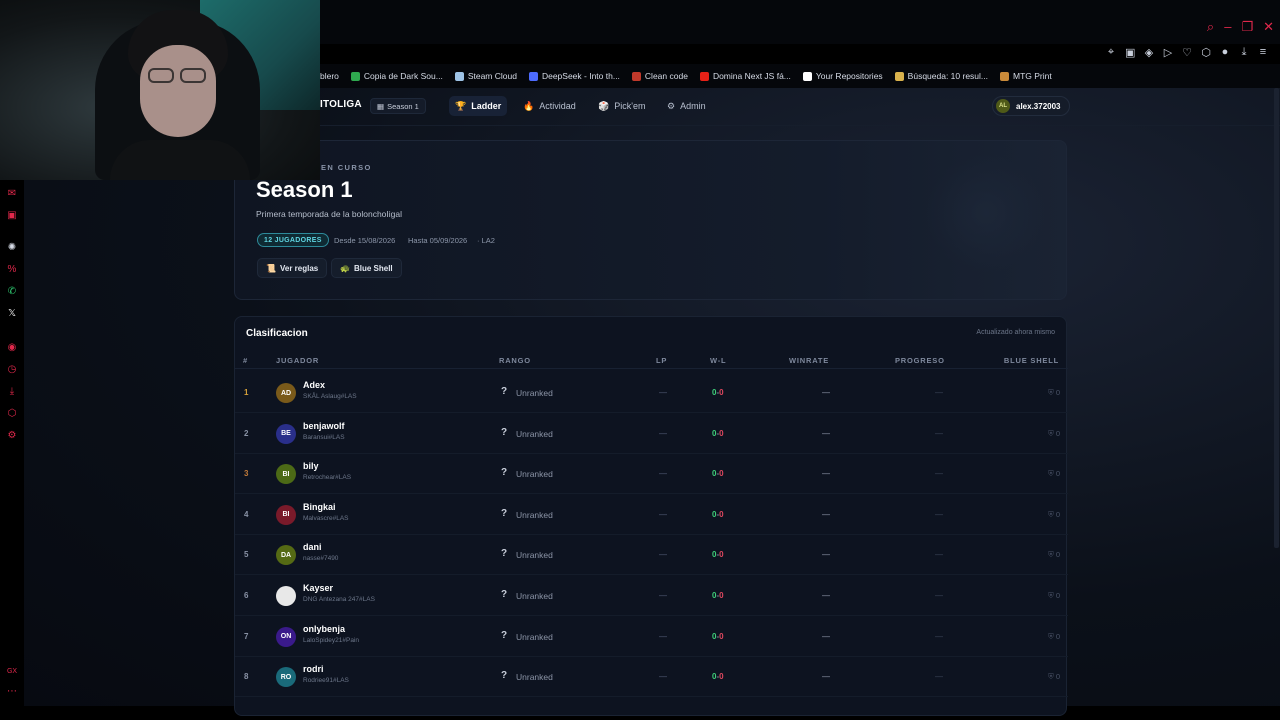 Image resolution: width=1280 pixels, height=720 pixels. I want to click on play-circle-icon: ◉, so click(12, 348).